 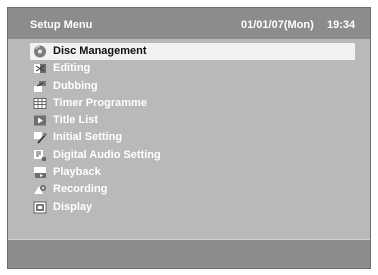 I want to click on menu-item-title-list: Title List, so click(x=192, y=120).